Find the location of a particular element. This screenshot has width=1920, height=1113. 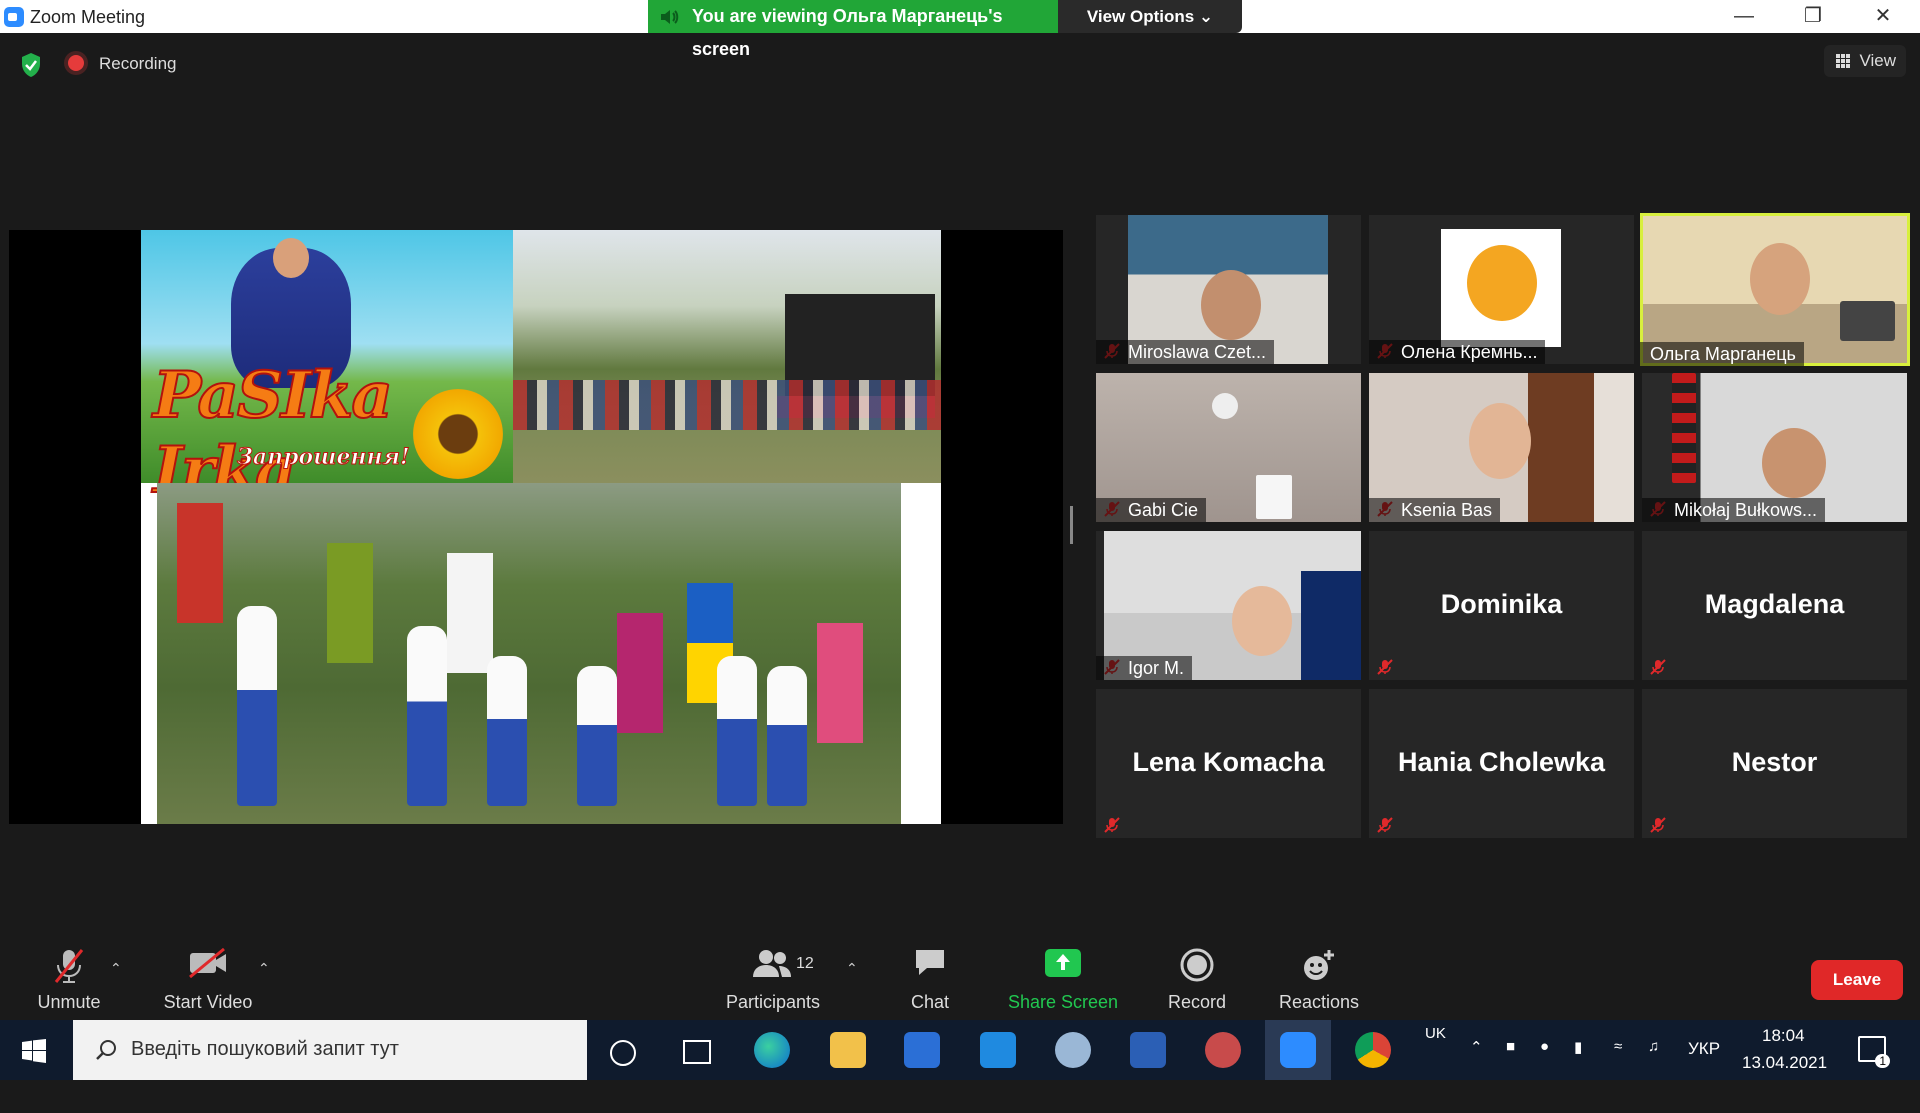

splitter-handle is located at coordinates (1071, 525).